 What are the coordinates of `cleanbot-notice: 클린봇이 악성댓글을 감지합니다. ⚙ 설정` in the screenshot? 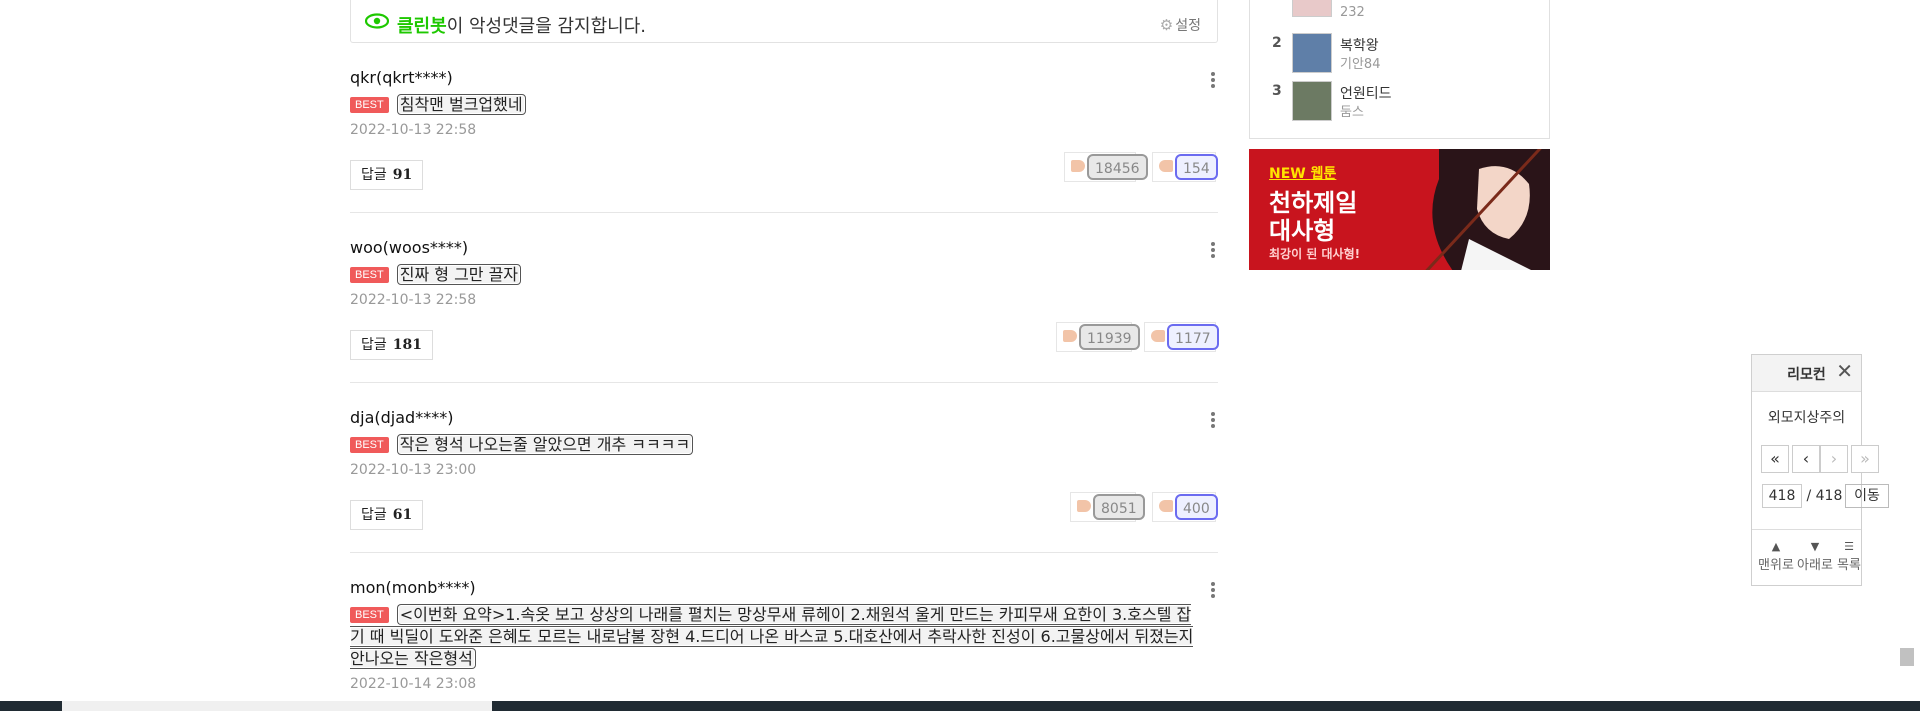 It's located at (784, 21).